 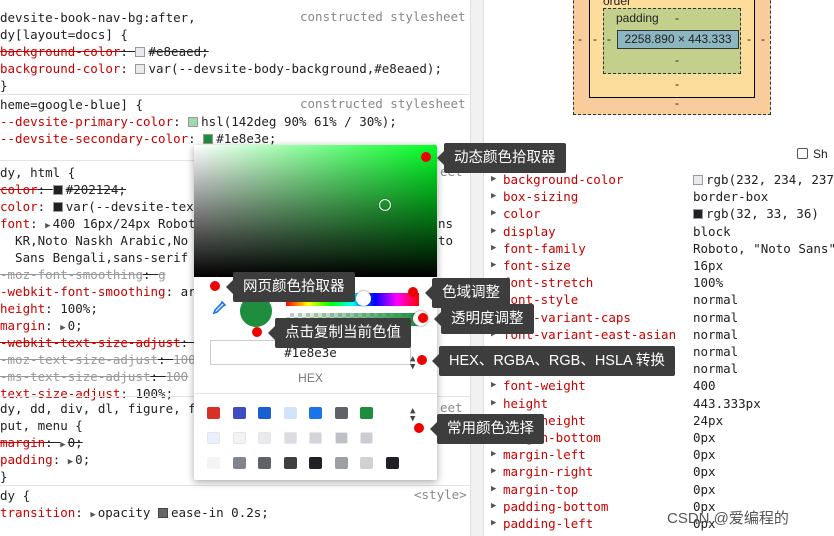 What do you see at coordinates (412, 363) in the screenshot?
I see `format-toggle-icon: ▲ ▼` at bounding box center [412, 363].